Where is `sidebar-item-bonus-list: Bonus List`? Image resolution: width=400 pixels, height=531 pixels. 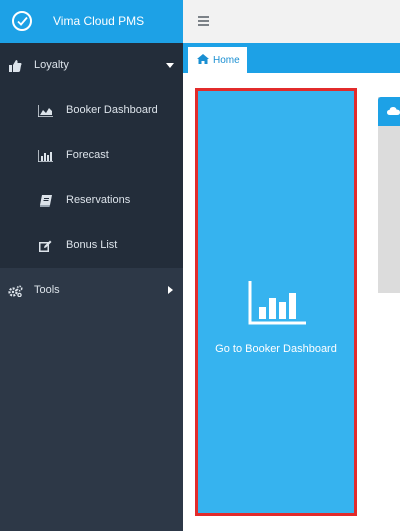
sidebar-item-bonus-list: Bonus List is located at coordinates (91, 245).